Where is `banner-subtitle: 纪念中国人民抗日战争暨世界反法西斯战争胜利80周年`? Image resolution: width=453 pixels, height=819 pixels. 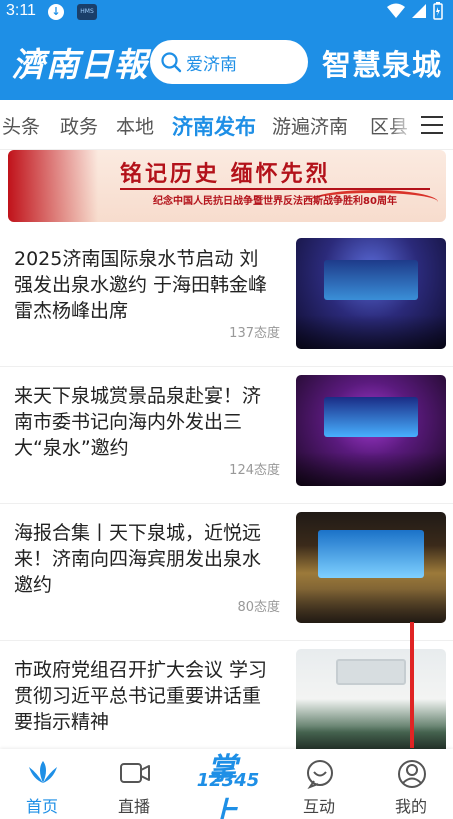 banner-subtitle: 纪念中国人民抗日战争暨世界反法西斯战争胜利80周年 is located at coordinates (275, 197).